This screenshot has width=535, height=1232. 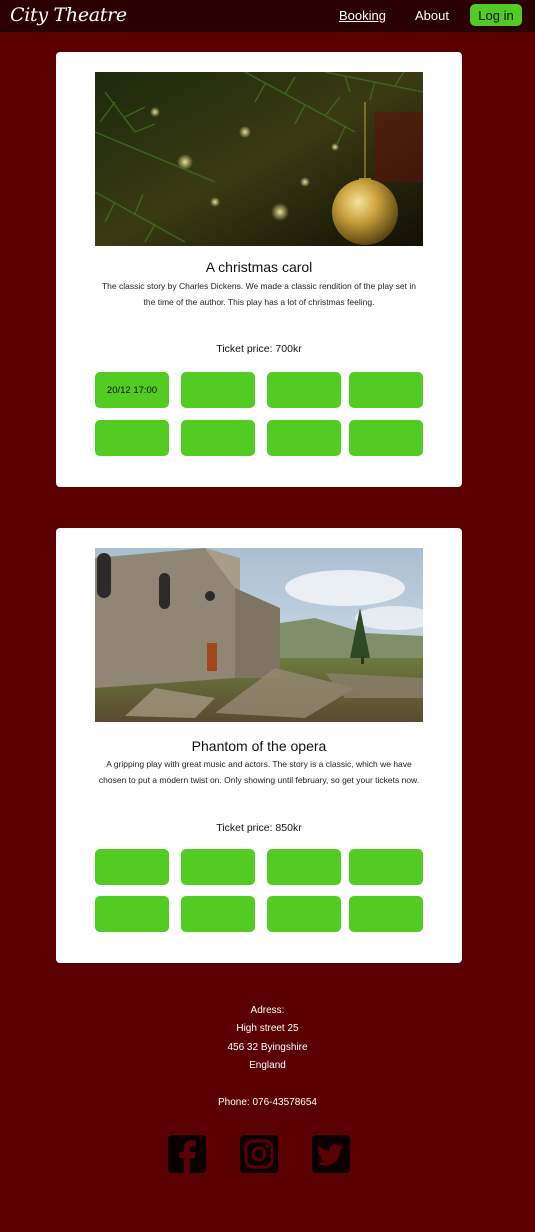 What do you see at coordinates (259, 267) in the screenshot?
I see `show-title: A christmas carol` at bounding box center [259, 267].